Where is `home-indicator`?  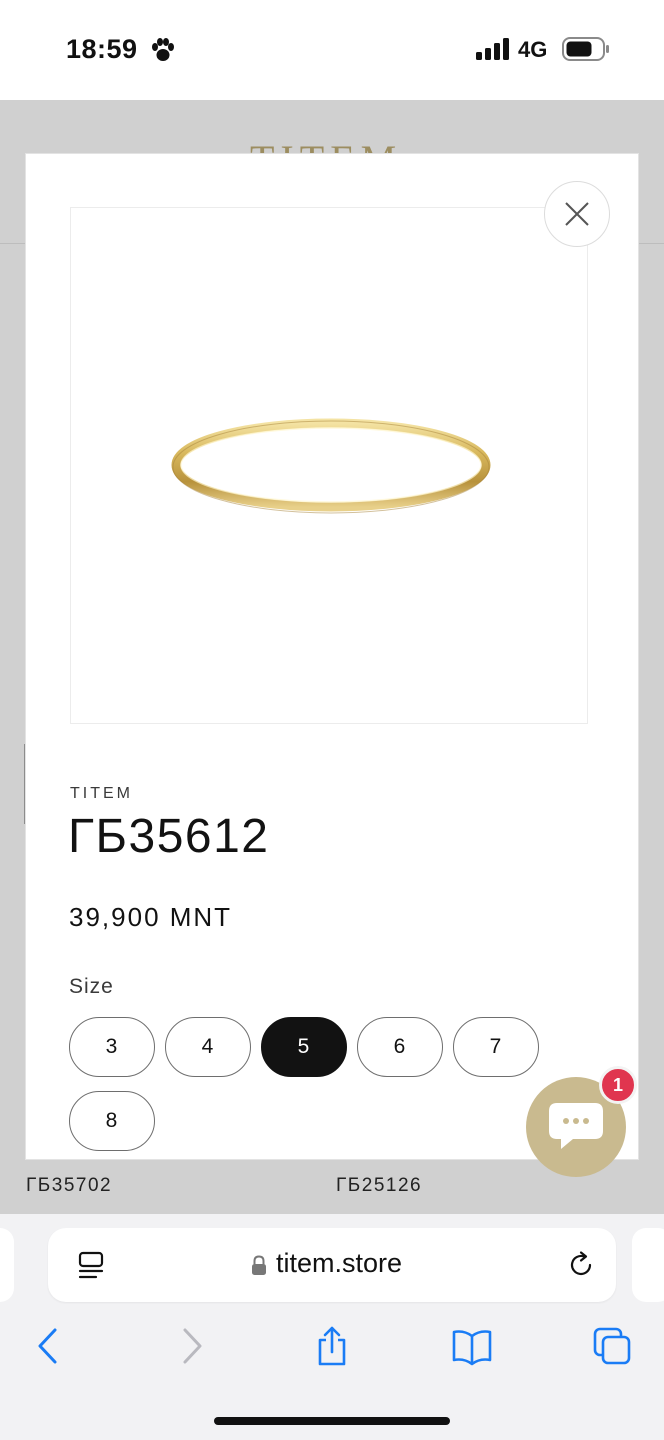 home-indicator is located at coordinates (332, 1421).